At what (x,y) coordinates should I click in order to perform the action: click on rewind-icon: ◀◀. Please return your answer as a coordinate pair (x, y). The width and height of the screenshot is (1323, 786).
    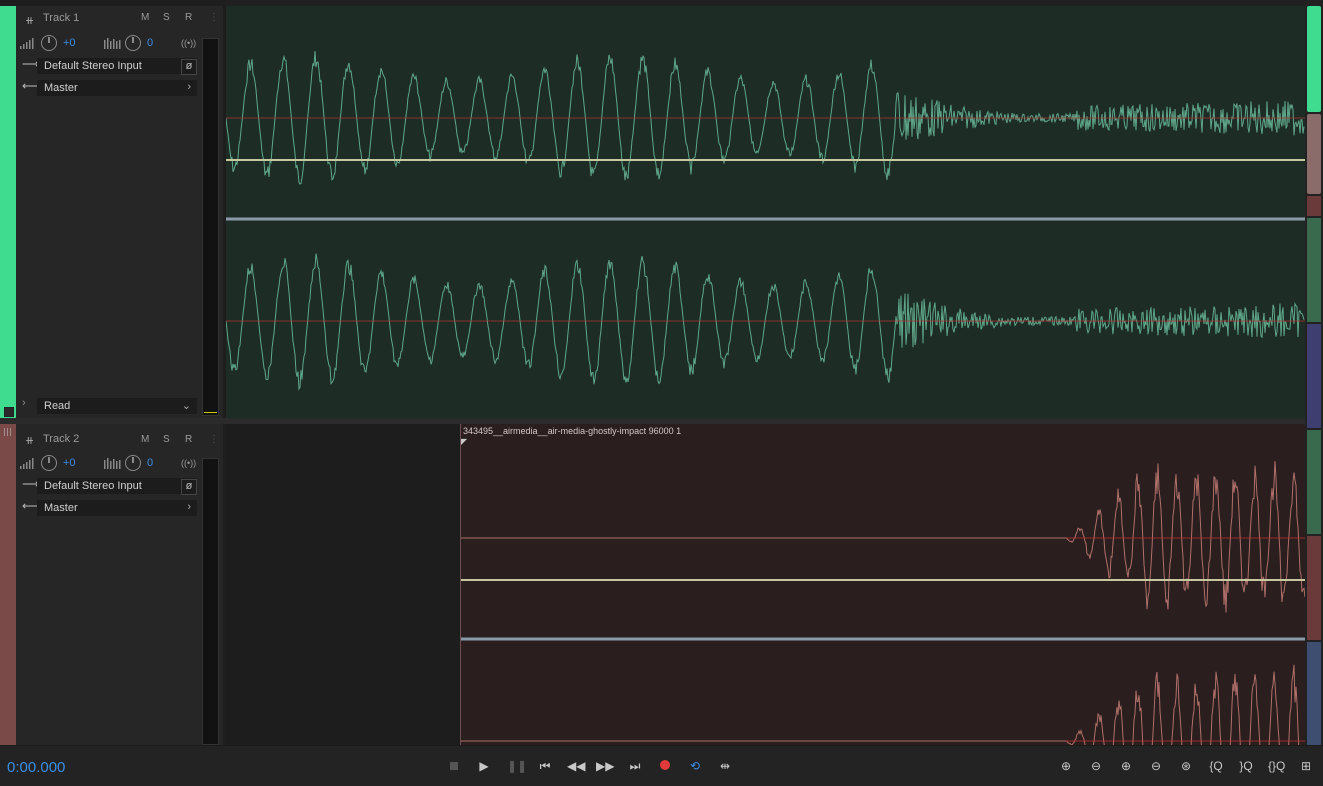
    Looking at the image, I should click on (576, 766).